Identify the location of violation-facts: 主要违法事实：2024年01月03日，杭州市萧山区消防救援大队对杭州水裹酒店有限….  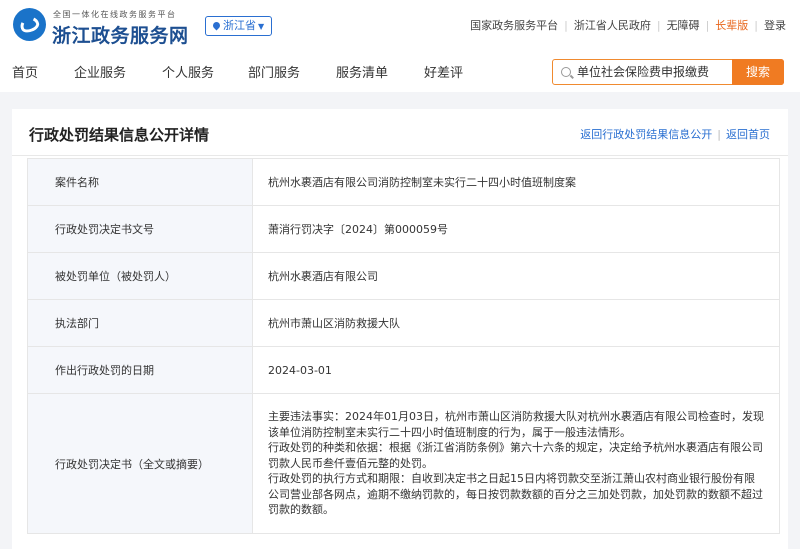
(516, 424).